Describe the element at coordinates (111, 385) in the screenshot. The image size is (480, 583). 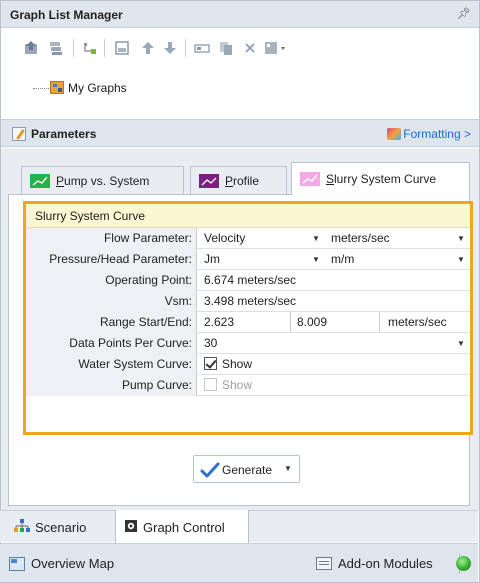
I see `pump-curve-label: Pump Curve:` at that location.